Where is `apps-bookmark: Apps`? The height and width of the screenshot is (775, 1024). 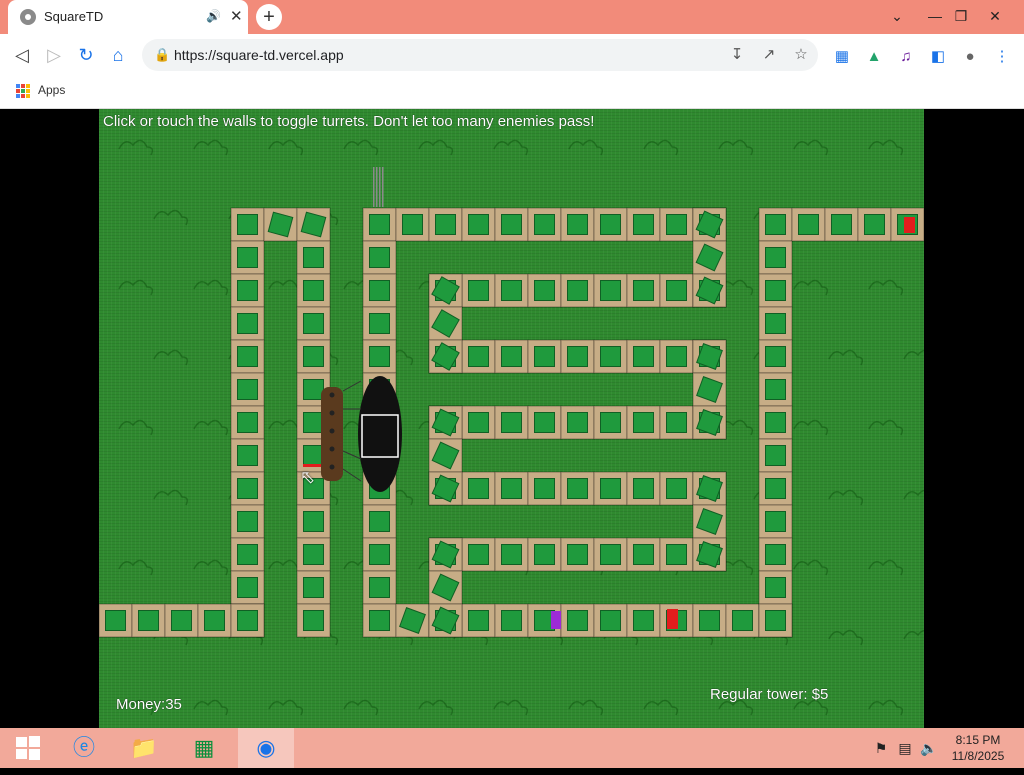
apps-bookmark: Apps is located at coordinates (51, 90).